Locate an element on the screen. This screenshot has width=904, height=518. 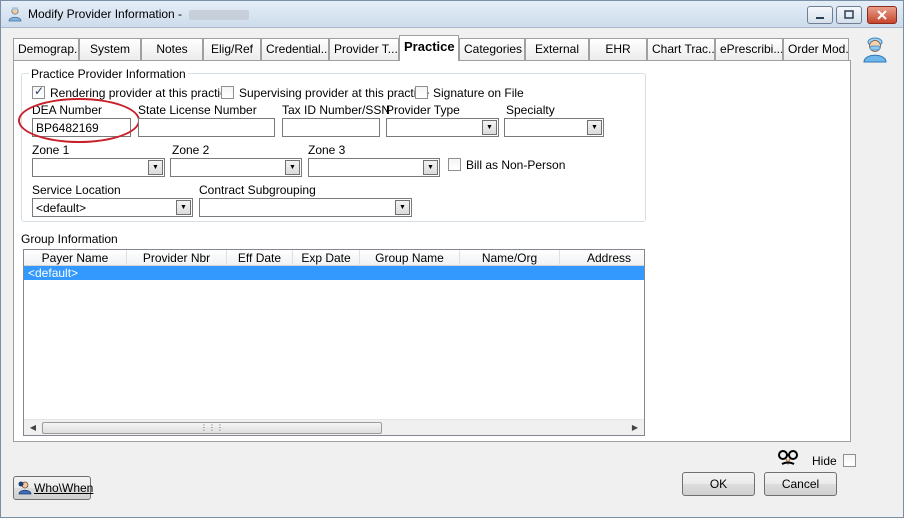
supervising-provider-checkbox is located at coordinates (227, 92).